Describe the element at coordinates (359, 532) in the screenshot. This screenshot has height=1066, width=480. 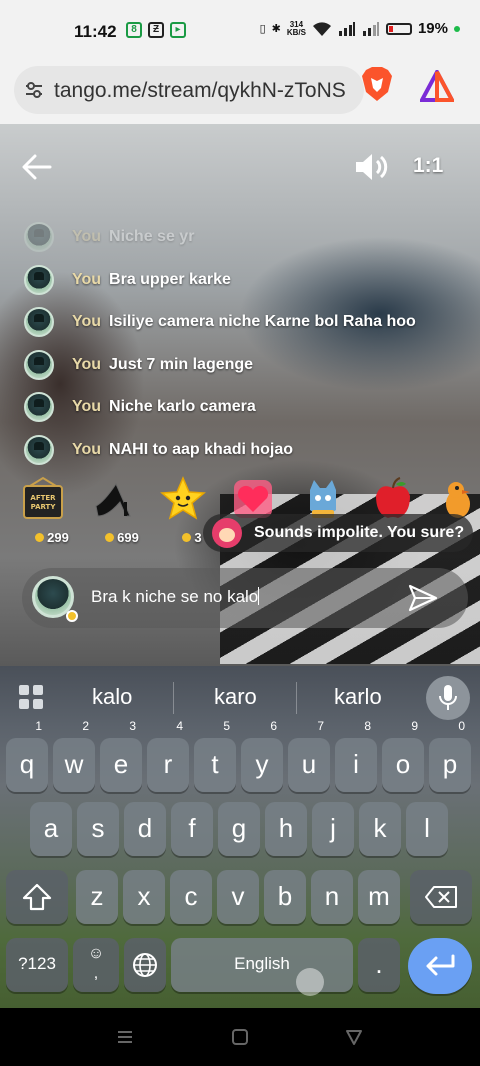
I see `warning-text: Sounds impolite. You sure?` at that location.